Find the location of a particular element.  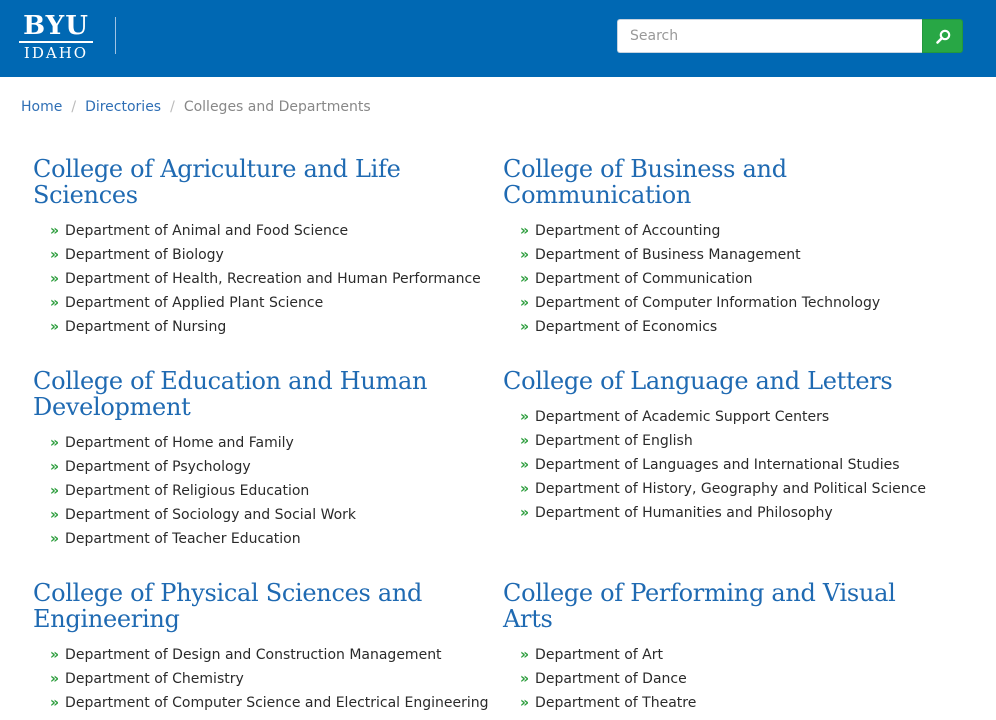

department-link: Department of Psychology is located at coordinates (158, 467).